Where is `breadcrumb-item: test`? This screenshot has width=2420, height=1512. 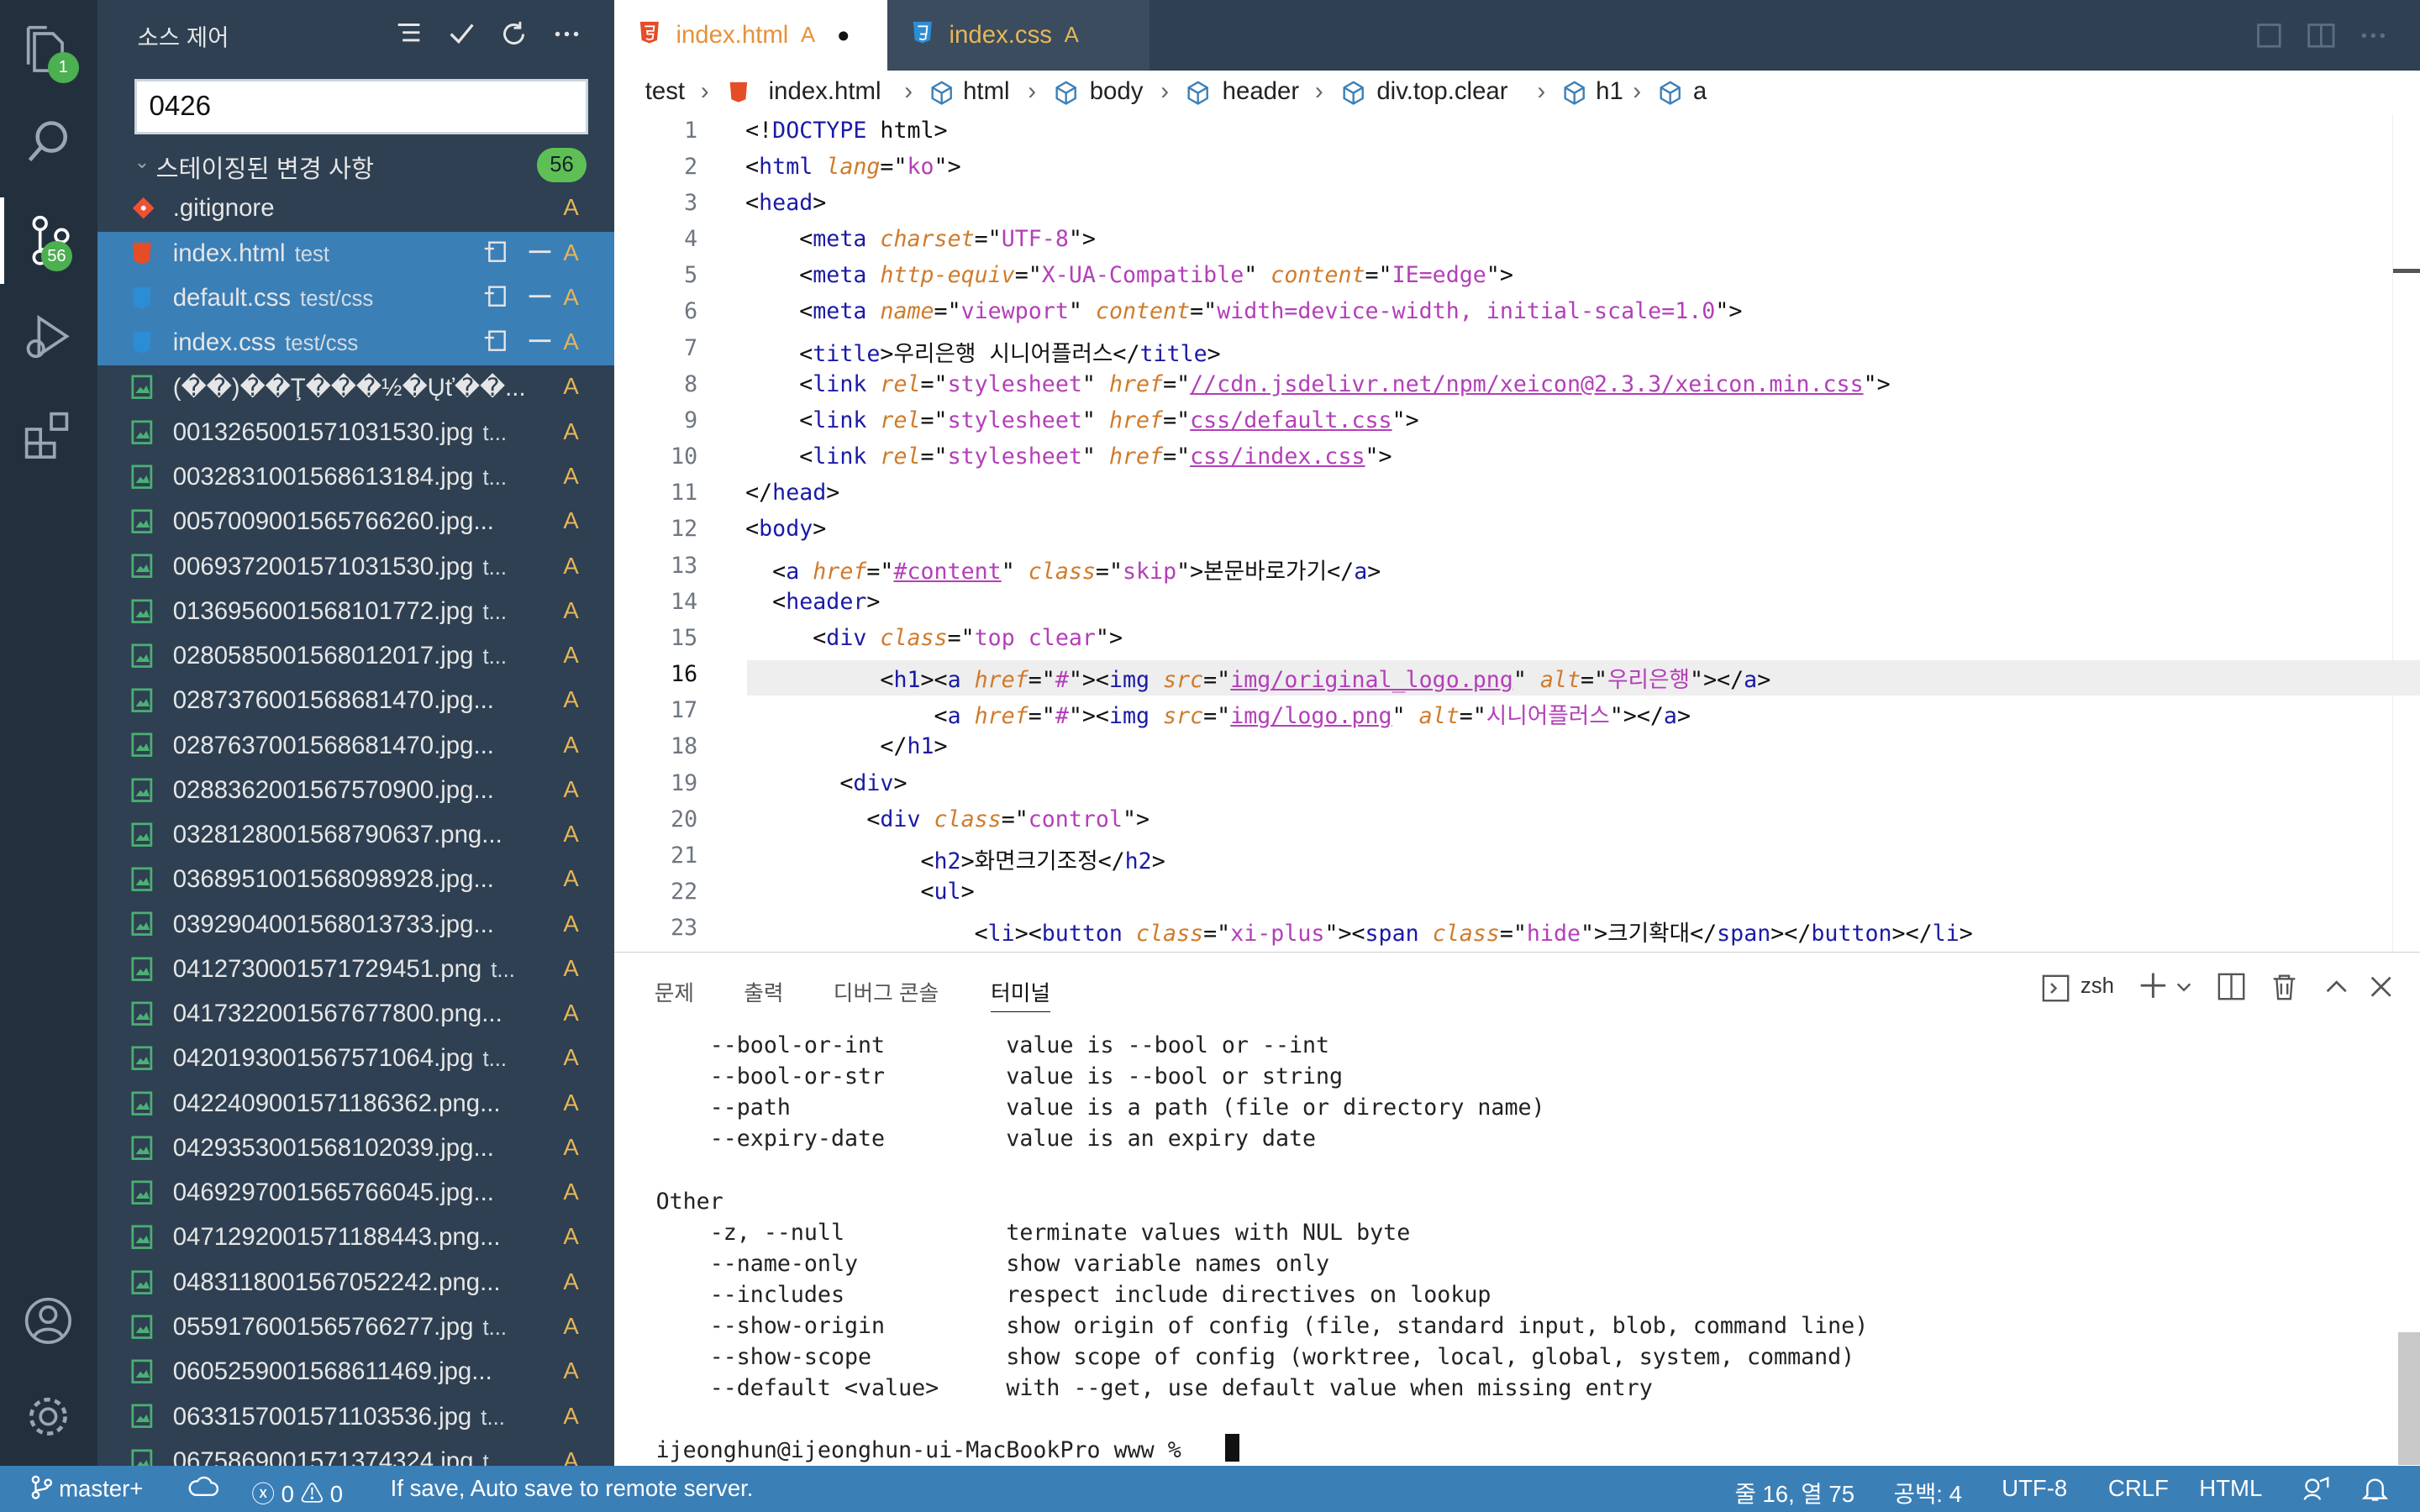
breadcrumb-item: test is located at coordinates (665, 91).